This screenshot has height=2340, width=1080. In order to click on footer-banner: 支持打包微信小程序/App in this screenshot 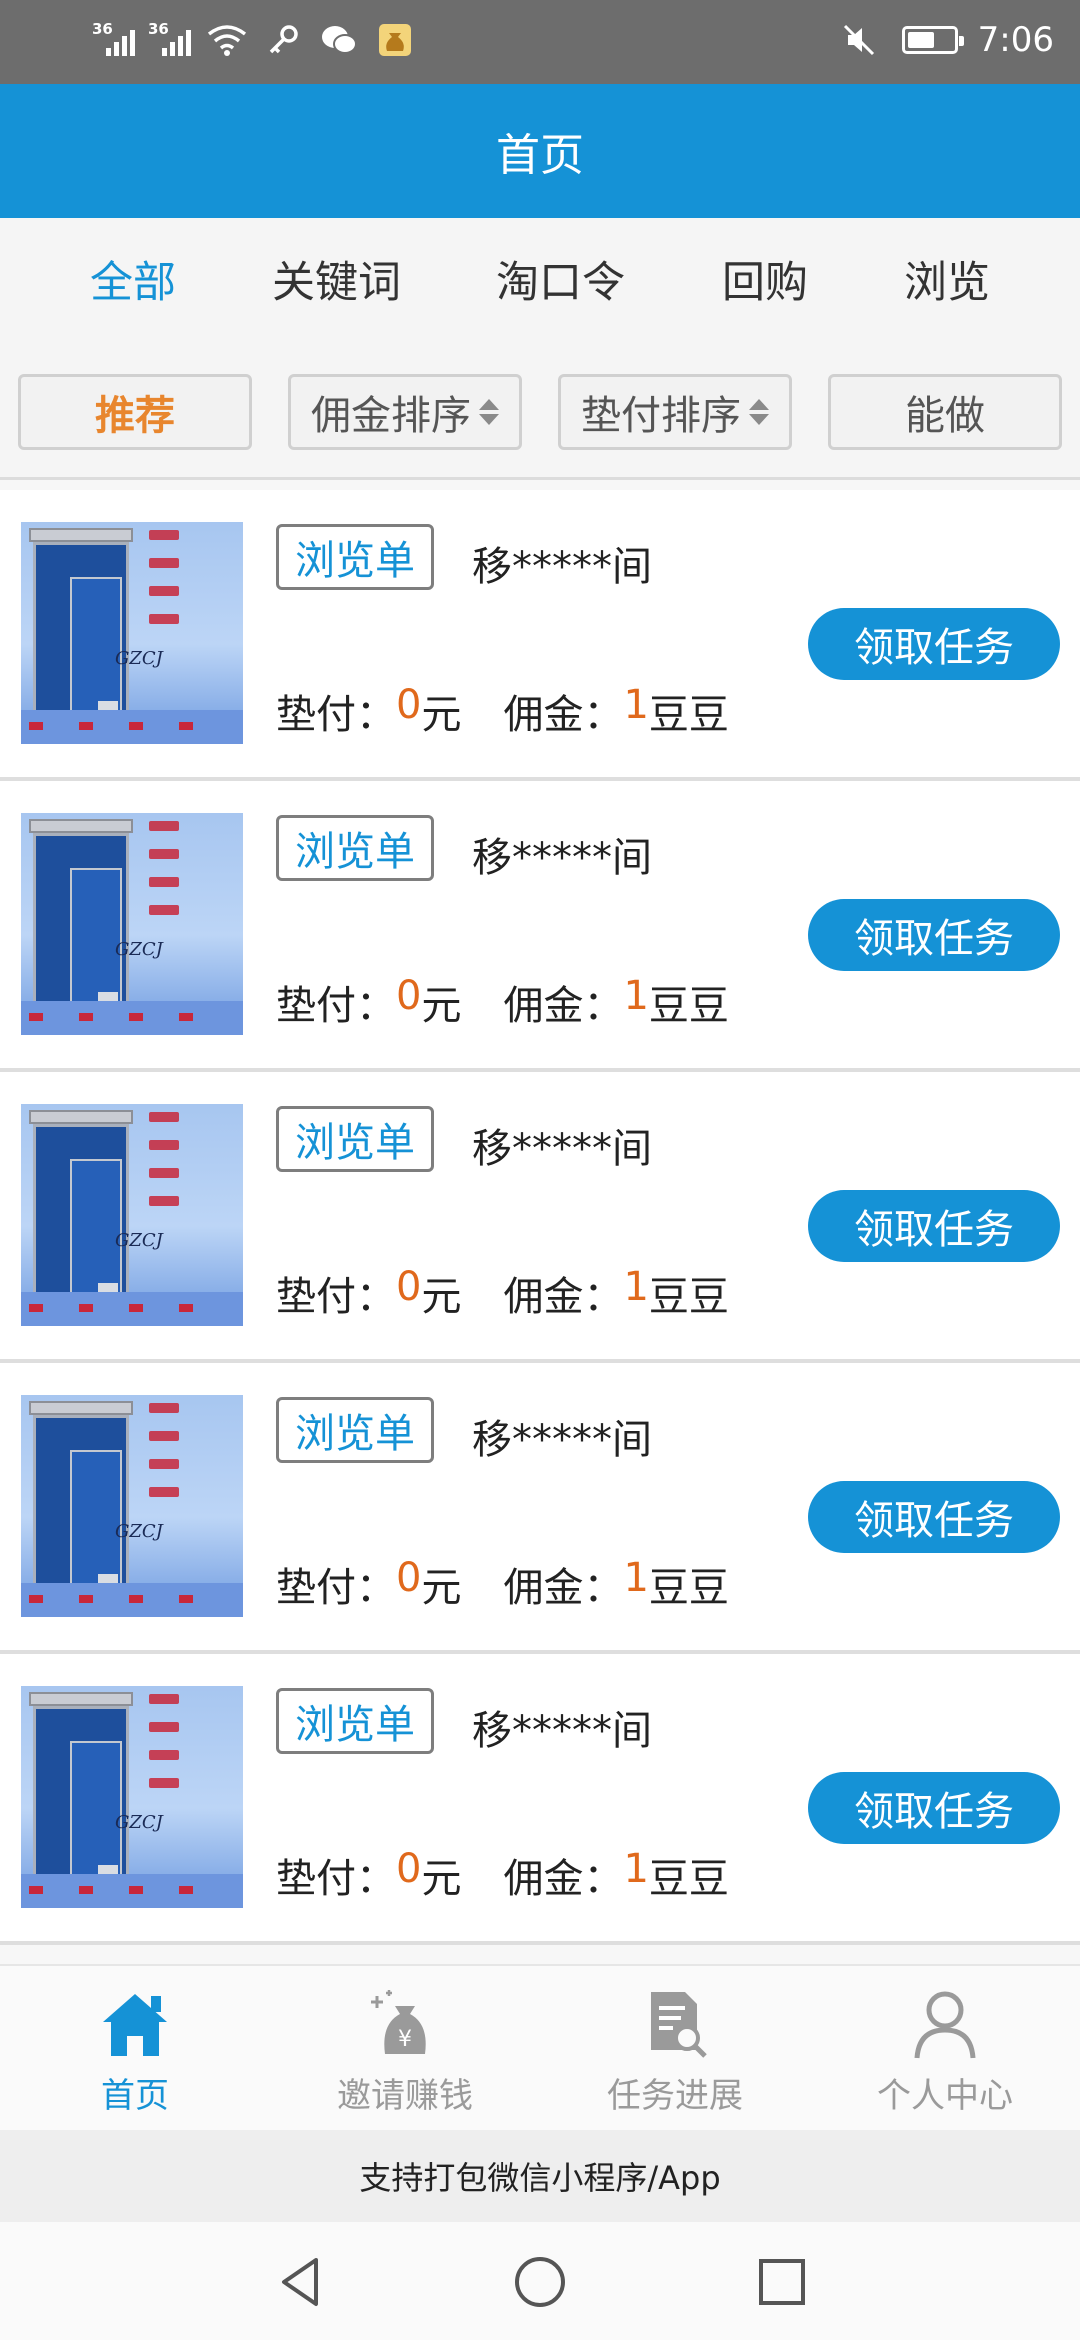, I will do `click(540, 2176)`.